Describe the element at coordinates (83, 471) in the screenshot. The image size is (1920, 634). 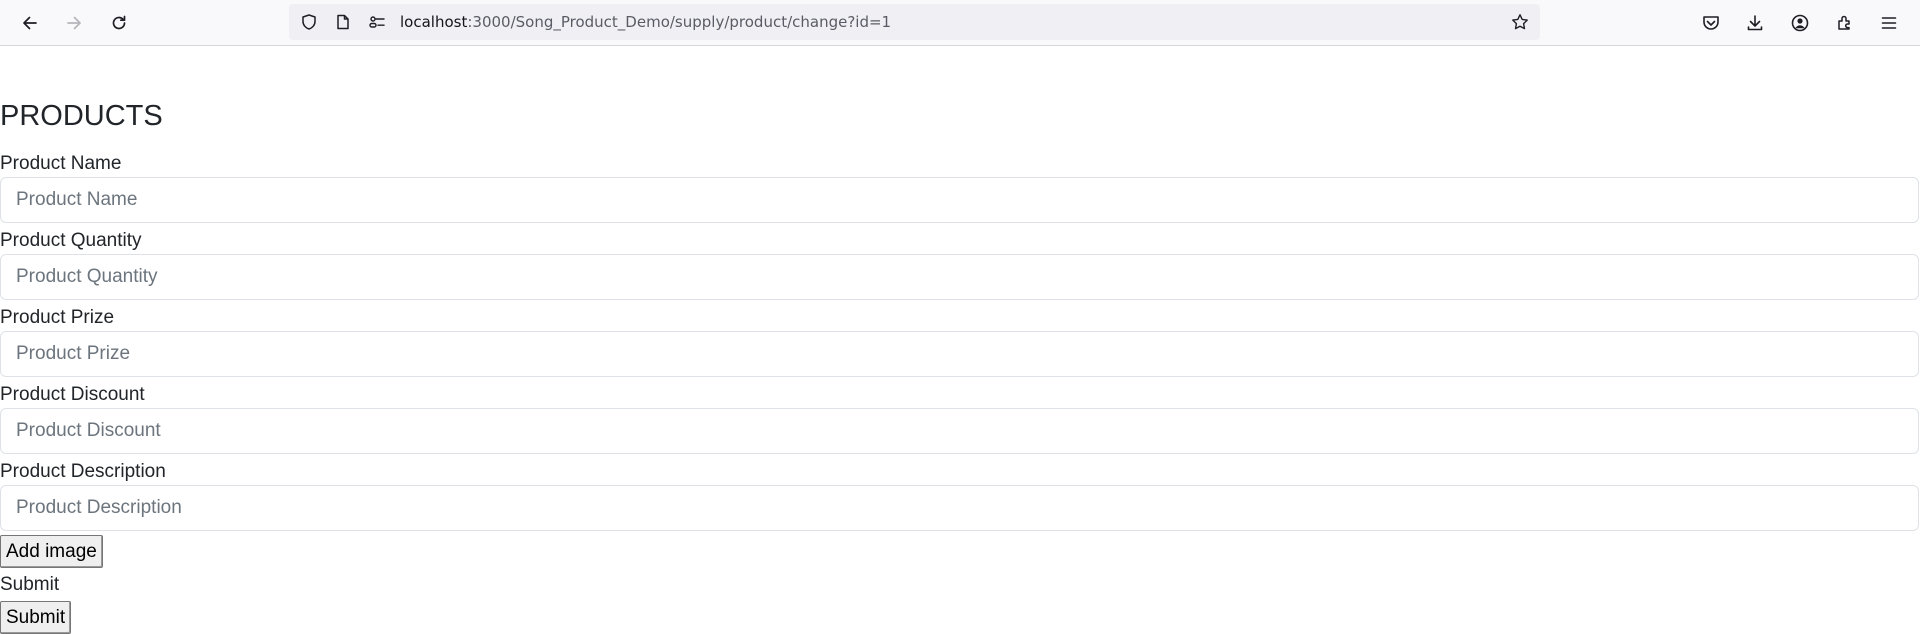
I see `product-description-label: Product Description` at that location.